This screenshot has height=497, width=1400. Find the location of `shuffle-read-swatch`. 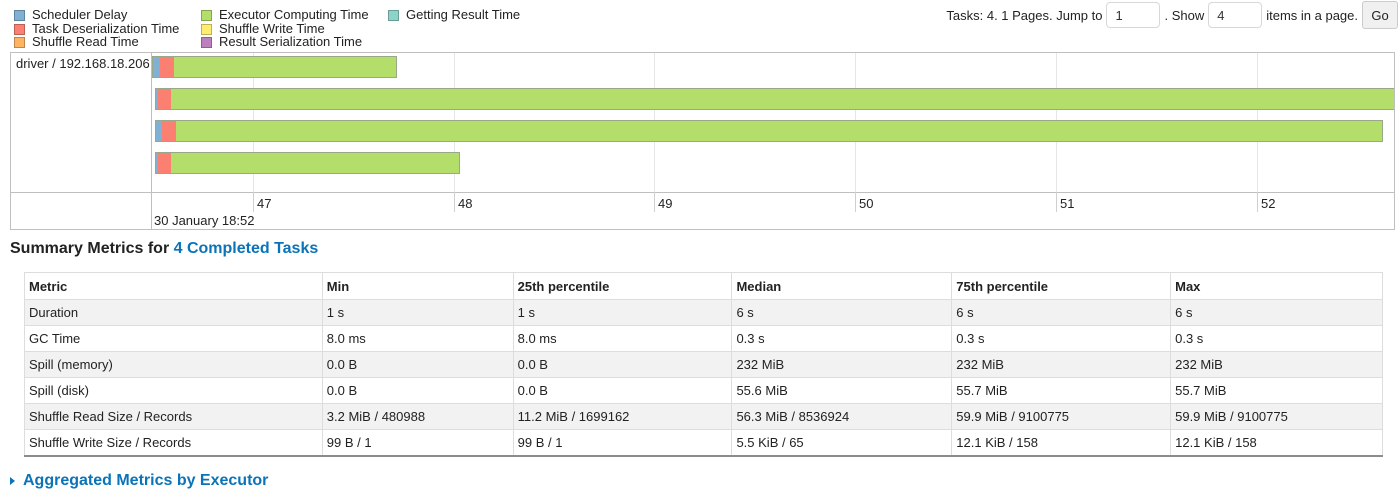

shuffle-read-swatch is located at coordinates (19, 42).